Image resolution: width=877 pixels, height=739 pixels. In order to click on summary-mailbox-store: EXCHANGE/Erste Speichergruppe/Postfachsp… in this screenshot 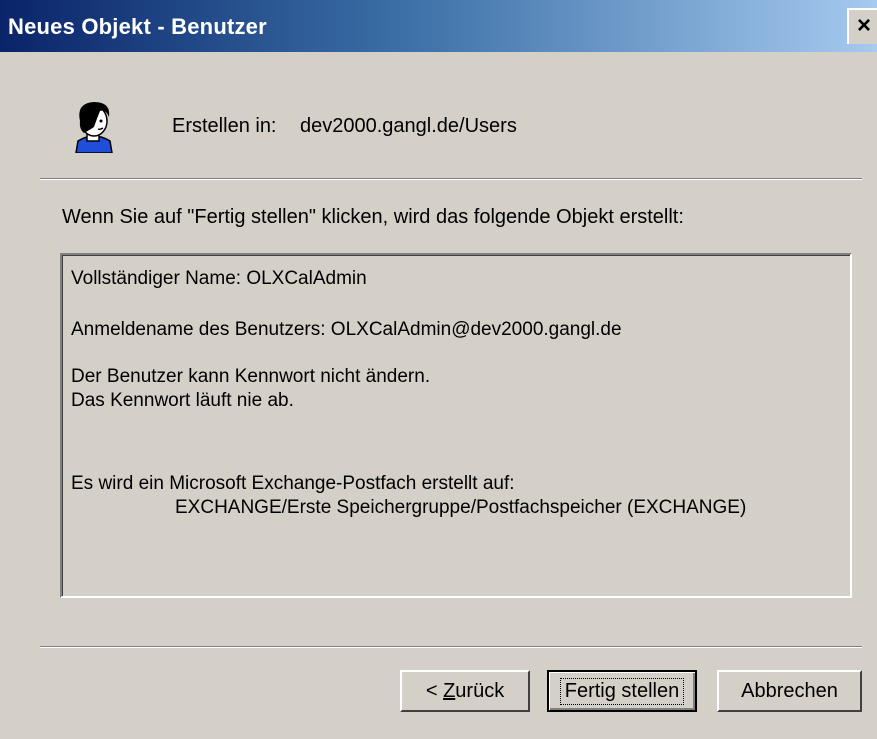, I will do `click(461, 507)`.